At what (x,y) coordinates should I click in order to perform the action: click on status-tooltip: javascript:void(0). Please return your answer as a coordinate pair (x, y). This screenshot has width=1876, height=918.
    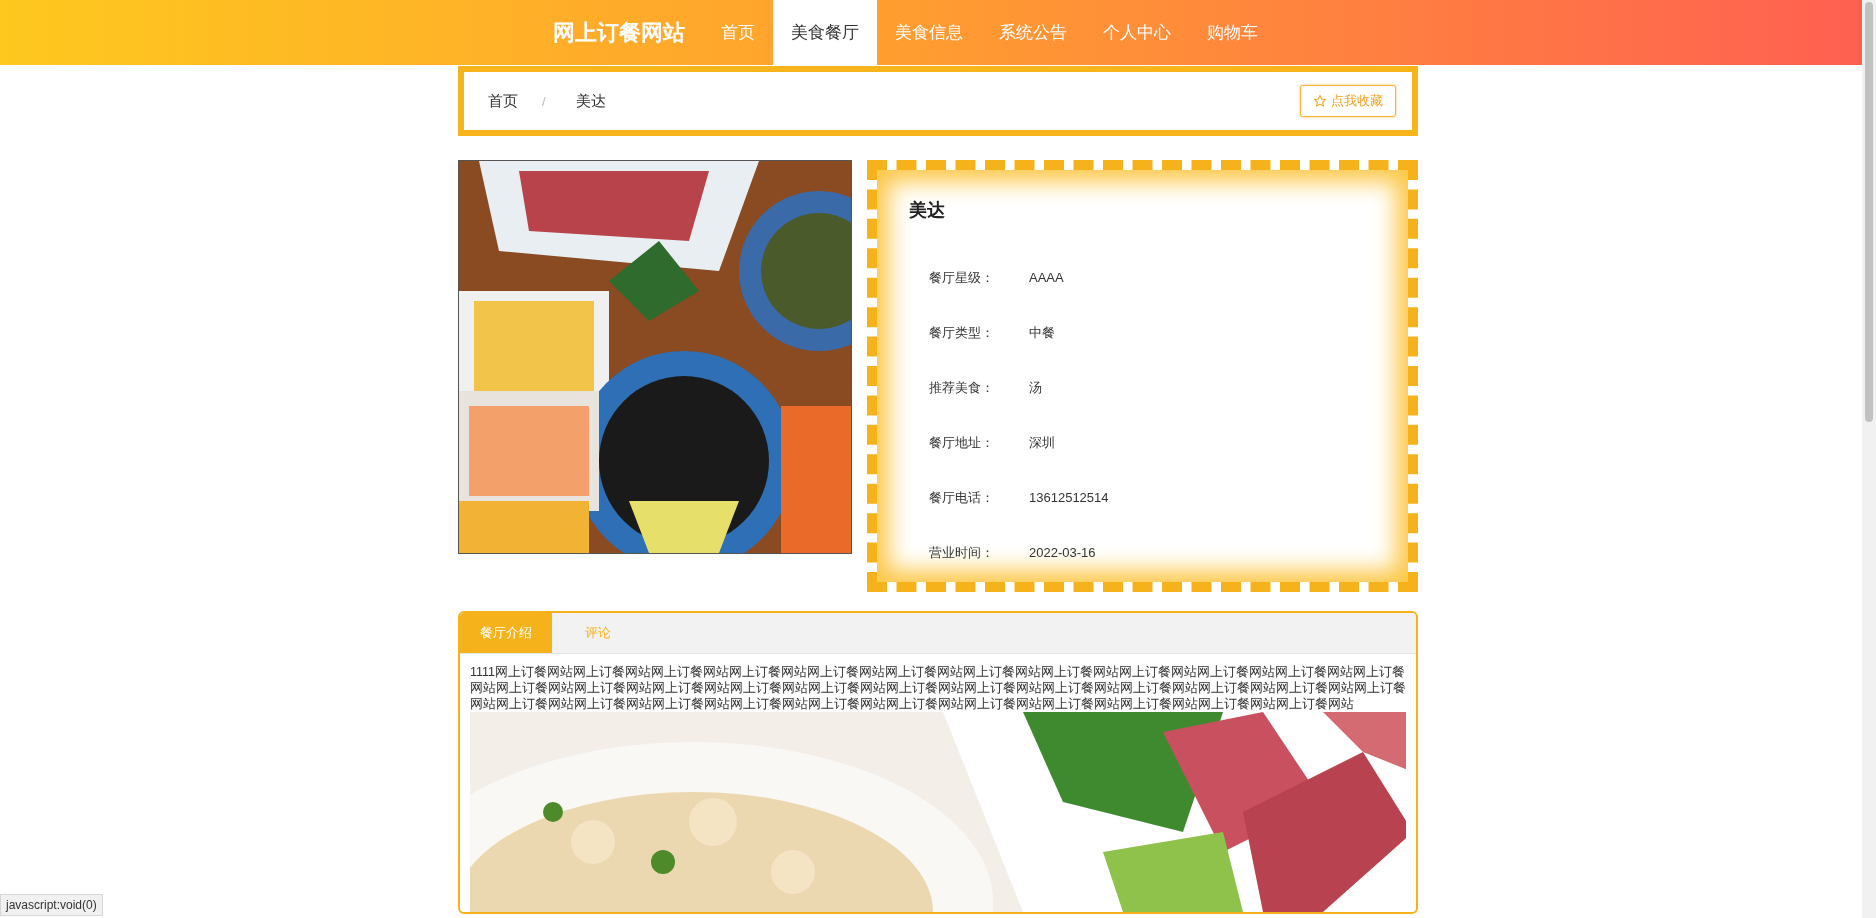
    Looking at the image, I should click on (51, 905).